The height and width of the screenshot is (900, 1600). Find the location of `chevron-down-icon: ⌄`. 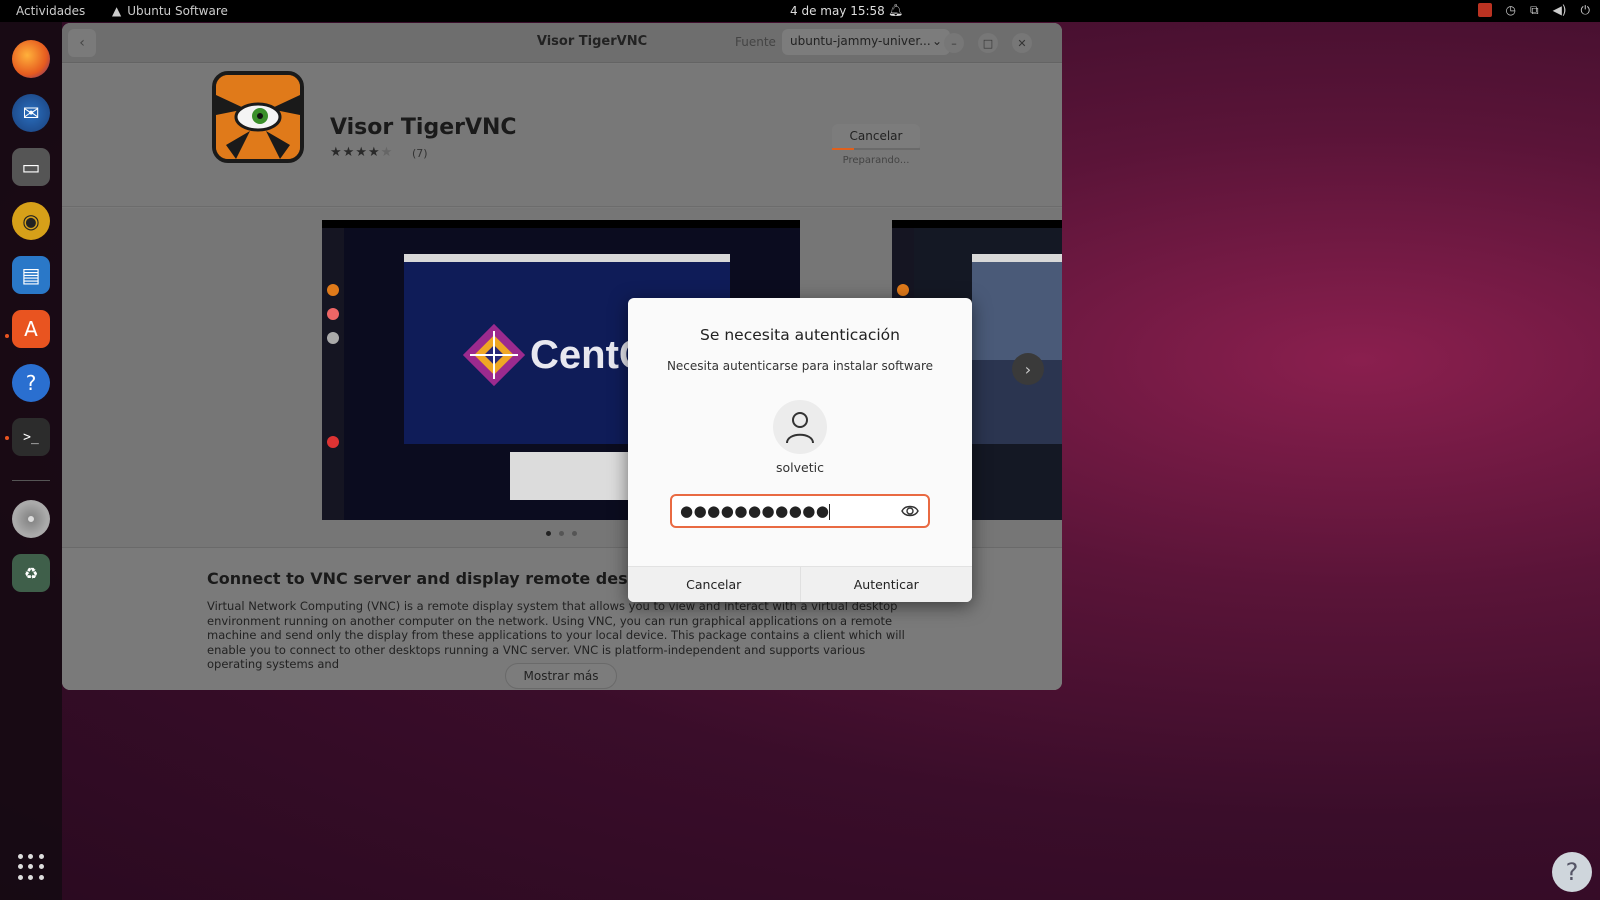

chevron-down-icon: ⌄ is located at coordinates (936, 41).